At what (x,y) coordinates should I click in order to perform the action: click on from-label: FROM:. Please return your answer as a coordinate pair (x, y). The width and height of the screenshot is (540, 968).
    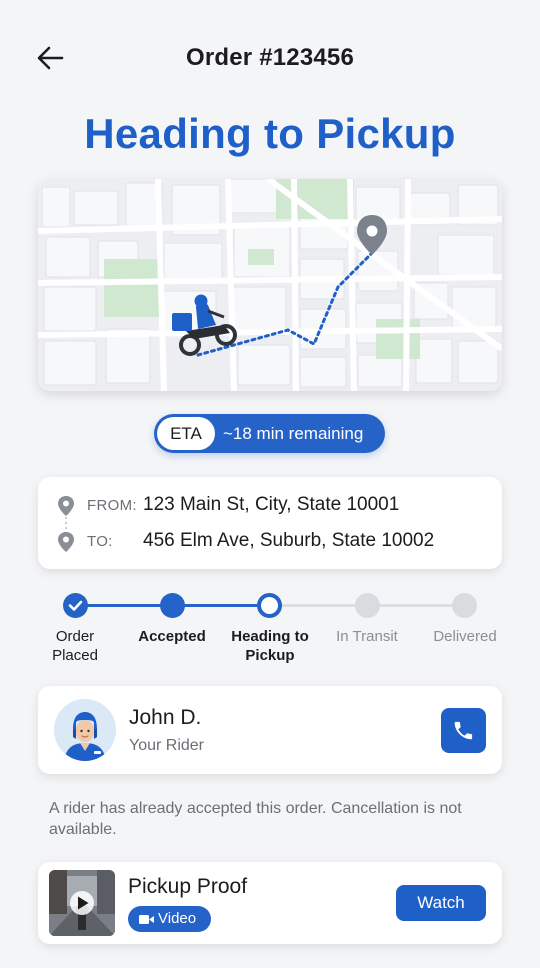
    Looking at the image, I should click on (112, 505).